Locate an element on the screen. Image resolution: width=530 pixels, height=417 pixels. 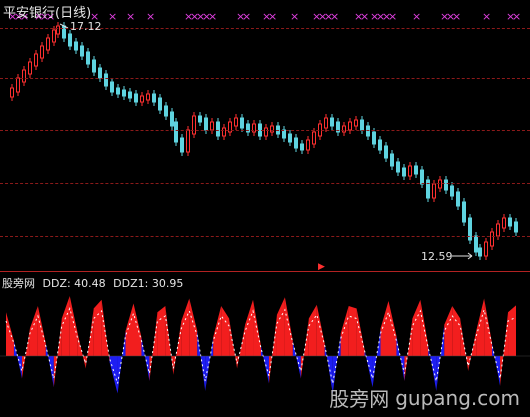
watermark: 股旁网 gupang.com is located at coordinates (424, 397).